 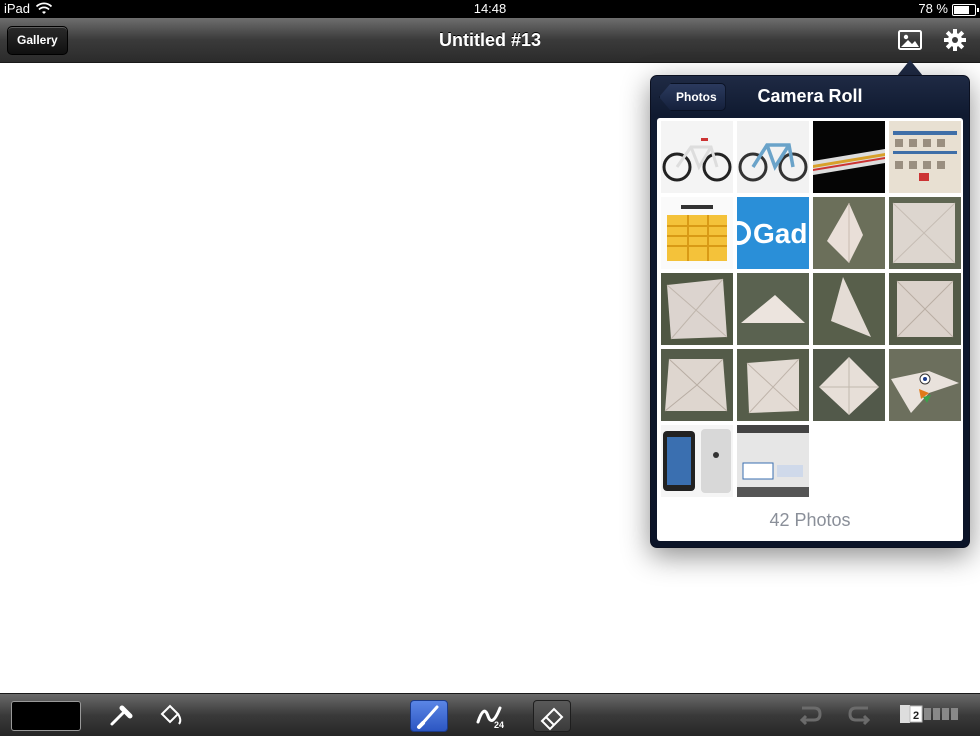 I want to click on document-title: Untitled #13, so click(x=490, y=40).